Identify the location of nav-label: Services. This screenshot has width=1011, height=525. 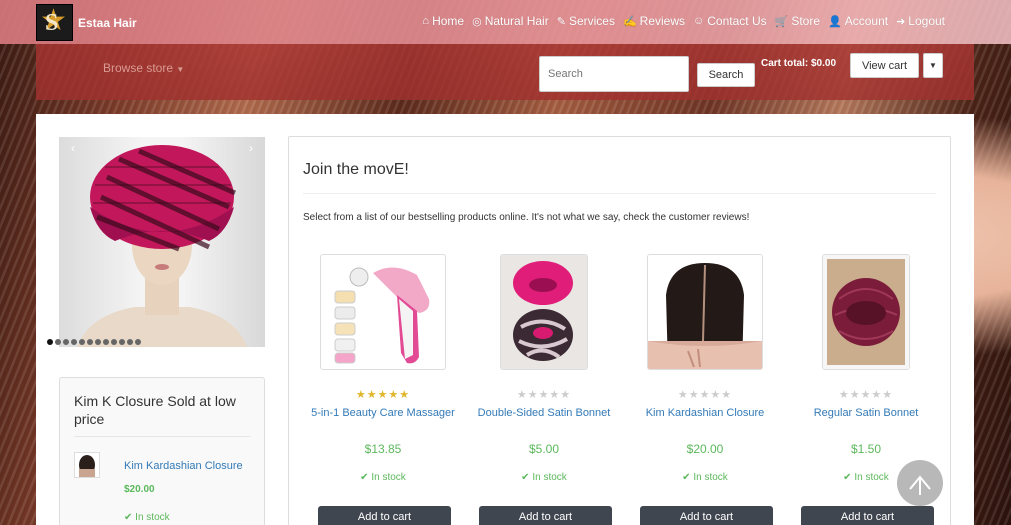
(591, 21).